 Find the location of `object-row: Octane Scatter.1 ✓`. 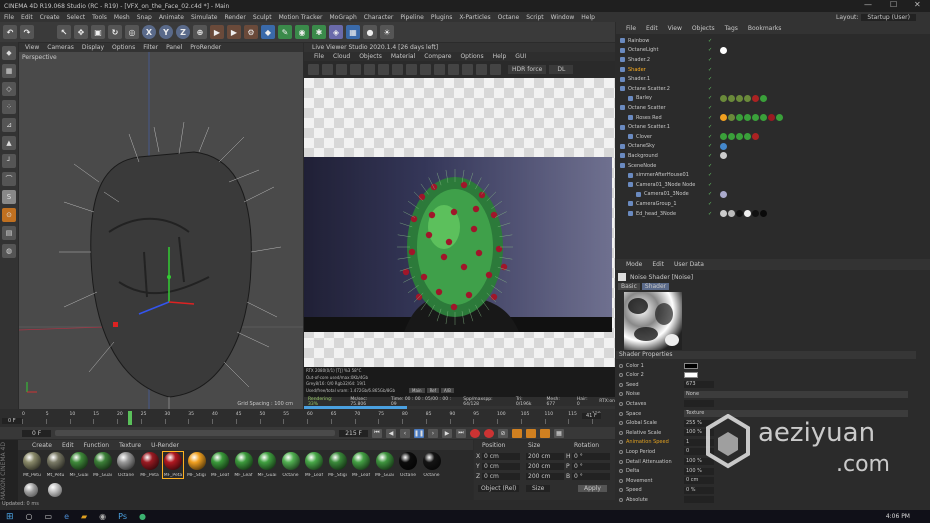

object-row: Octane Scatter.1 ✓ is located at coordinates (773, 127).